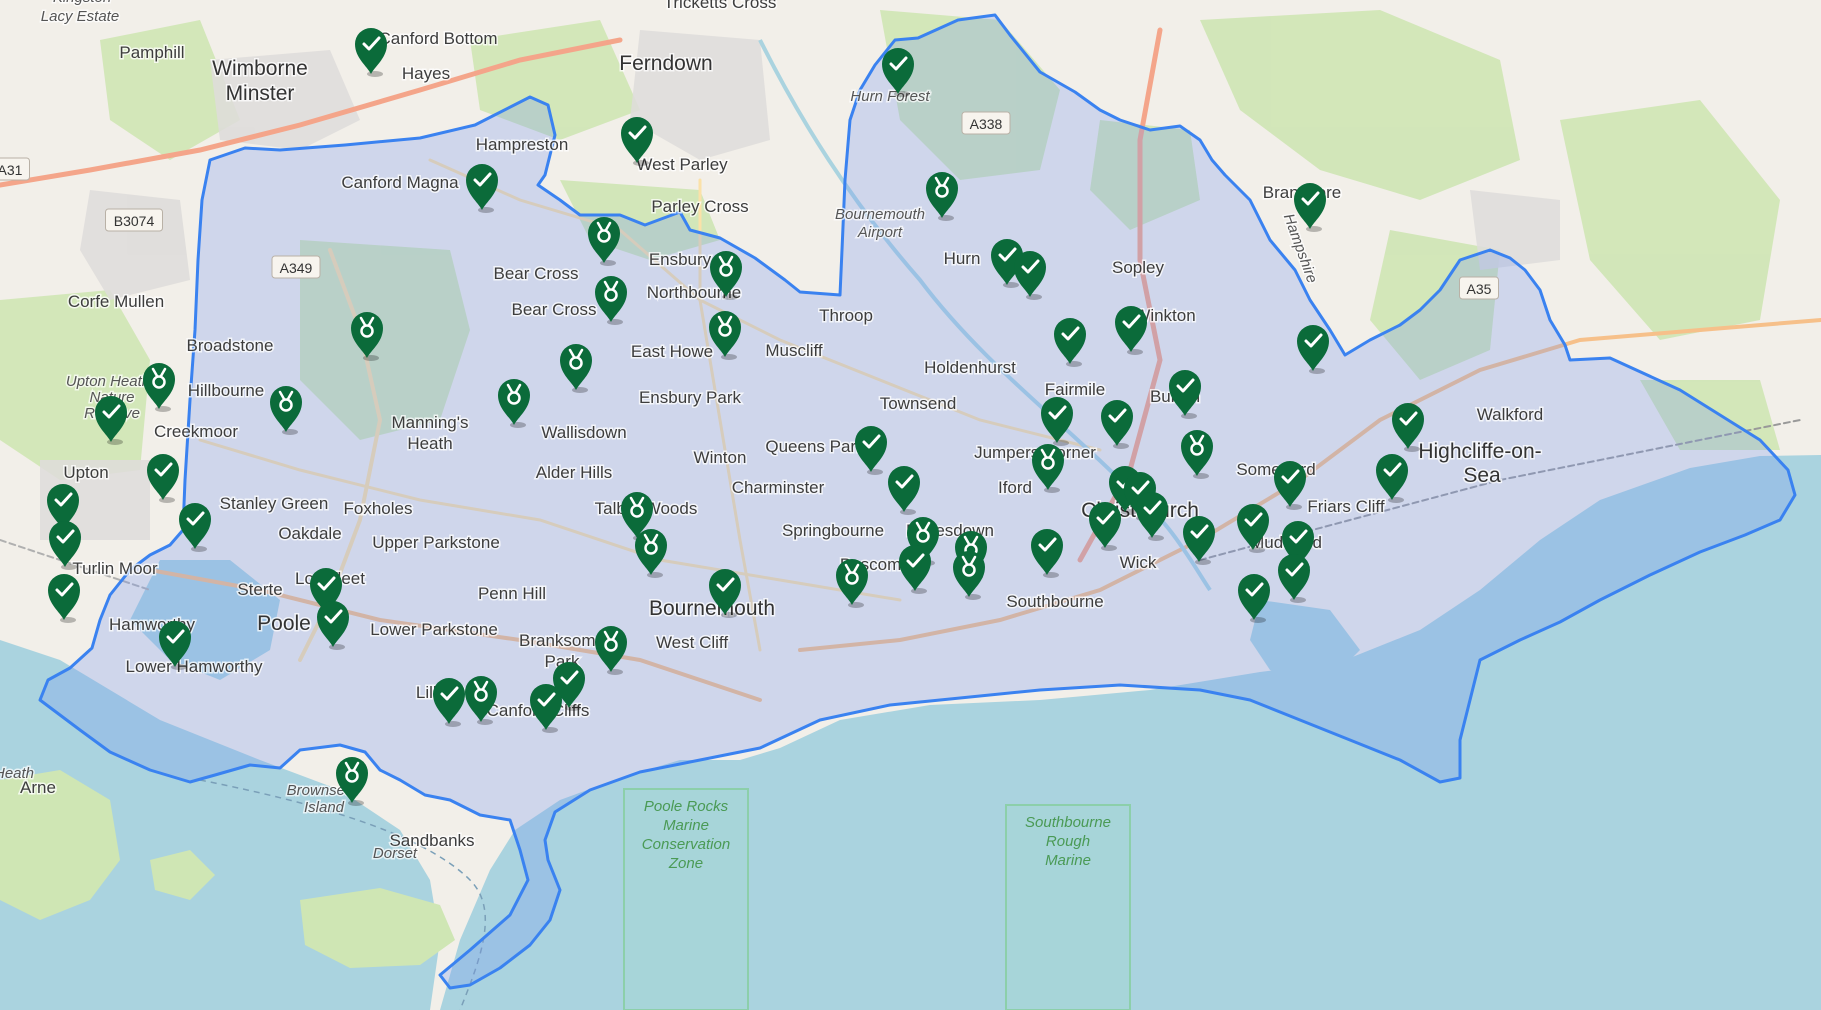 This screenshot has height=1010, width=1821. I want to click on place-label: Southbourne, so click(1054, 601).